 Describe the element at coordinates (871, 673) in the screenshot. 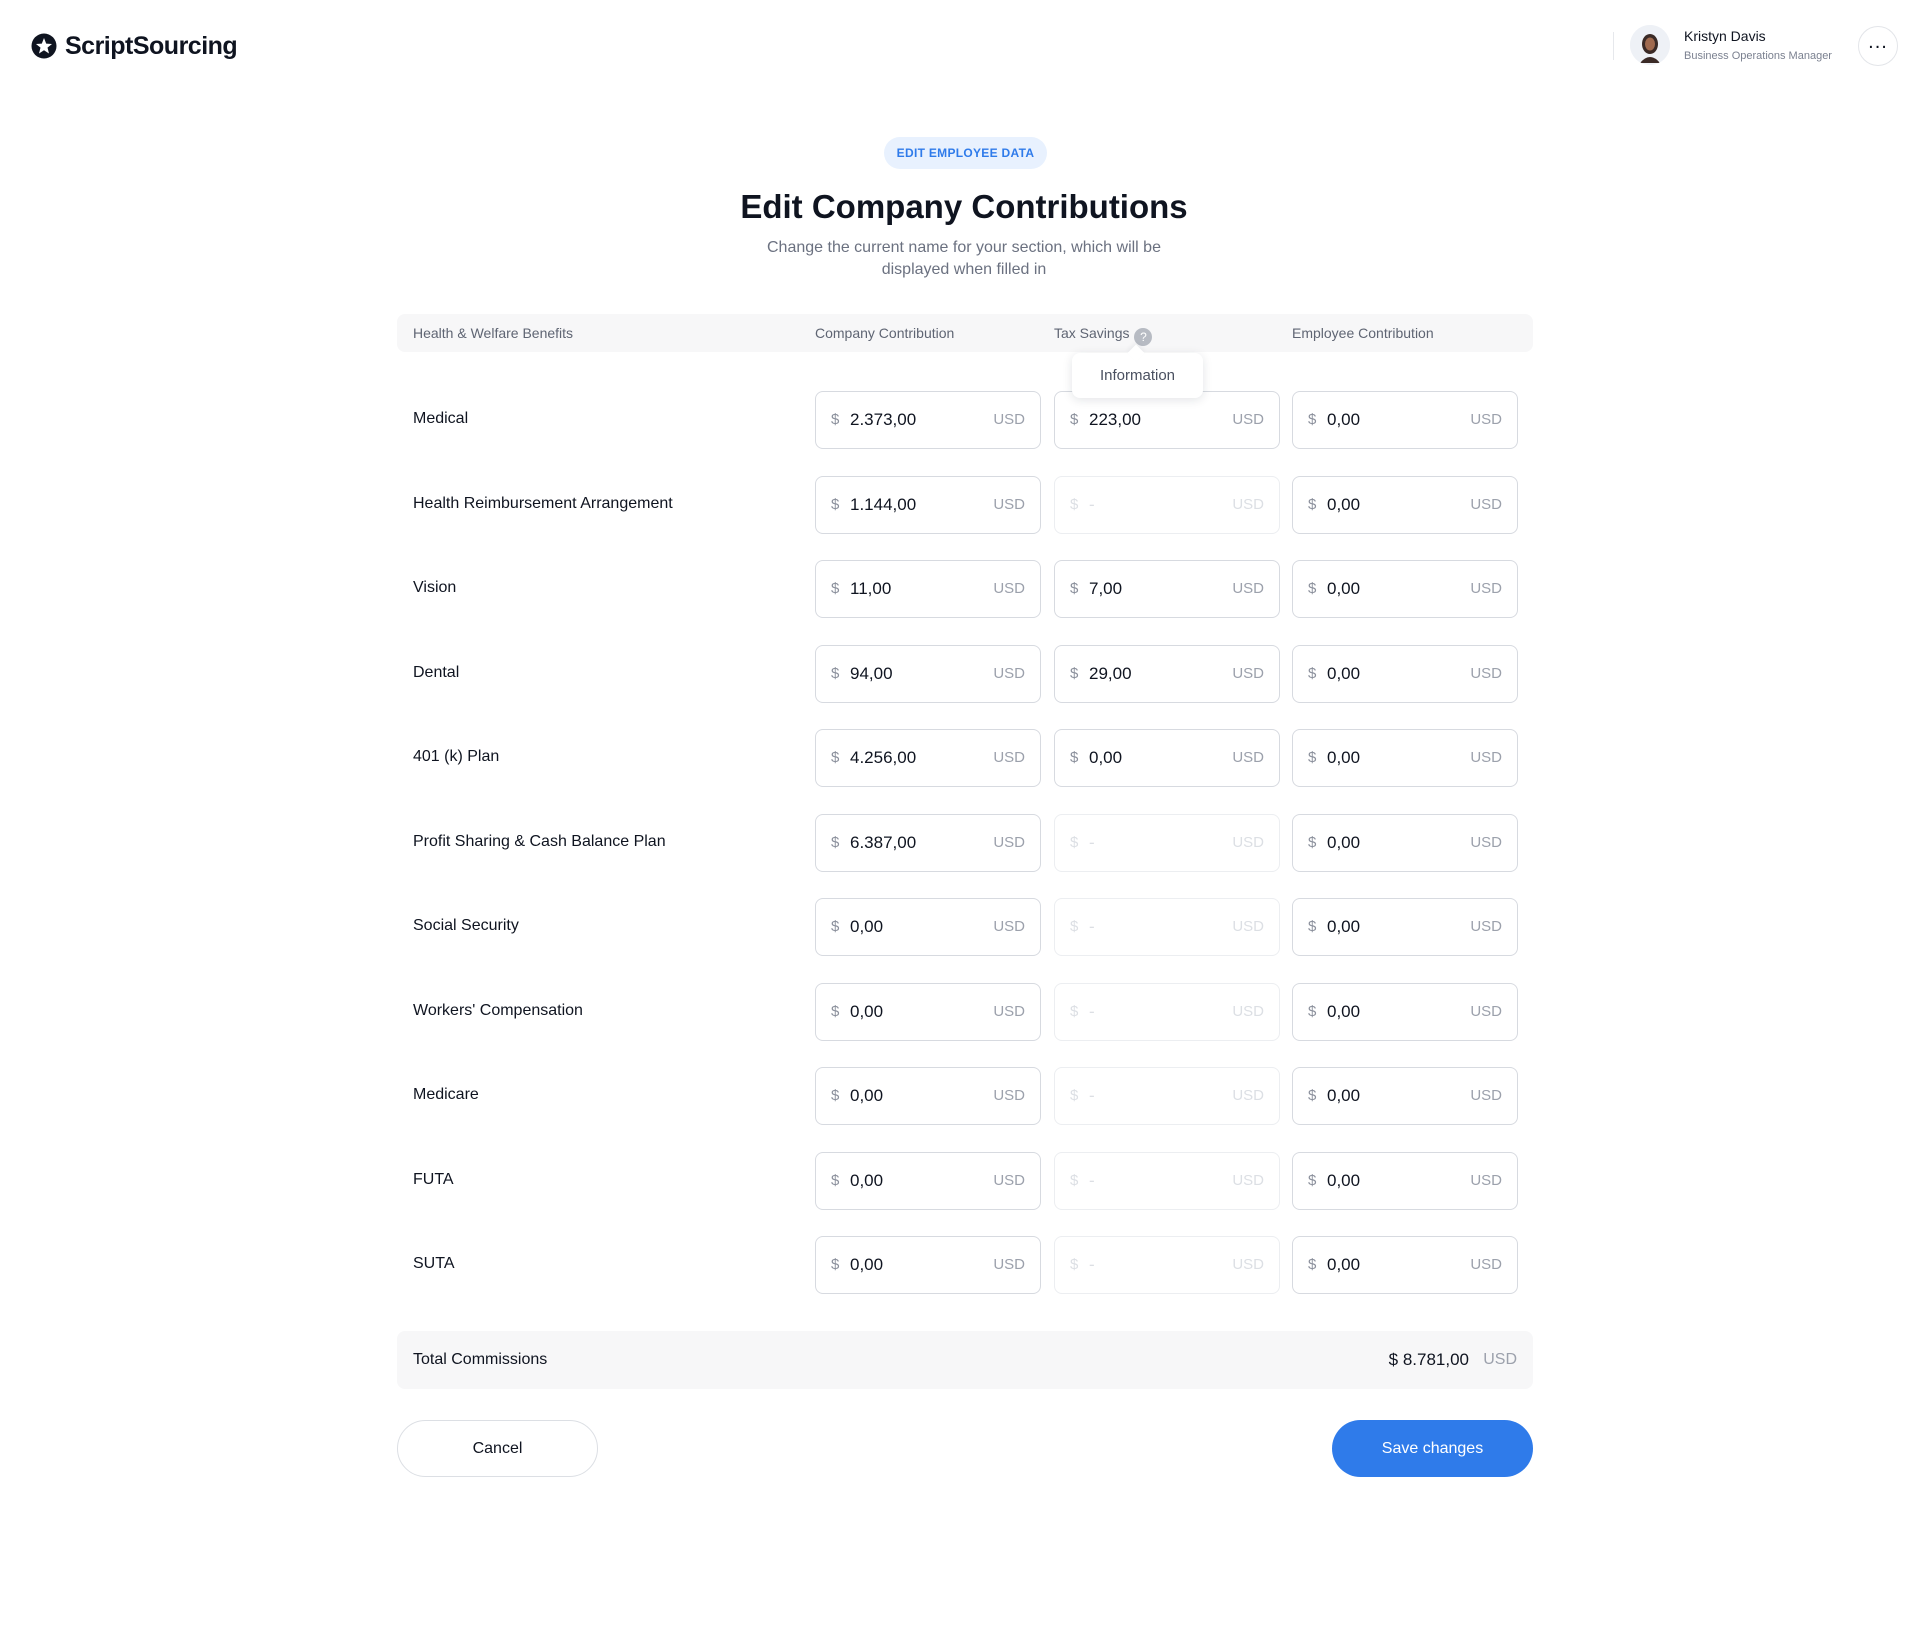

I see `amount-value: 94,00` at that location.